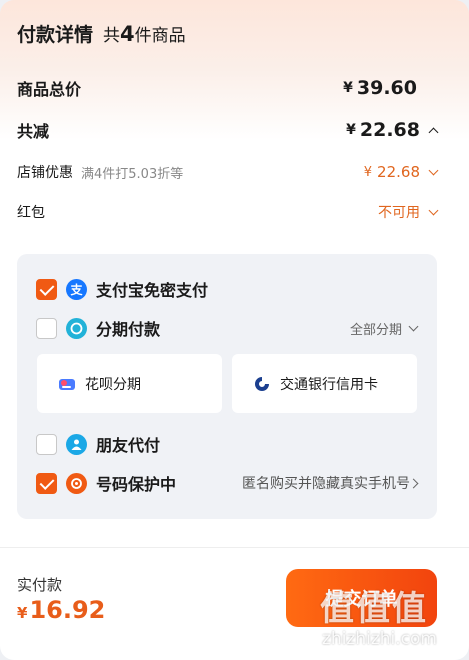 The image size is (469, 660). Describe the element at coordinates (67, 610) in the screenshot. I see `actual-payment-value: 16.92` at that location.